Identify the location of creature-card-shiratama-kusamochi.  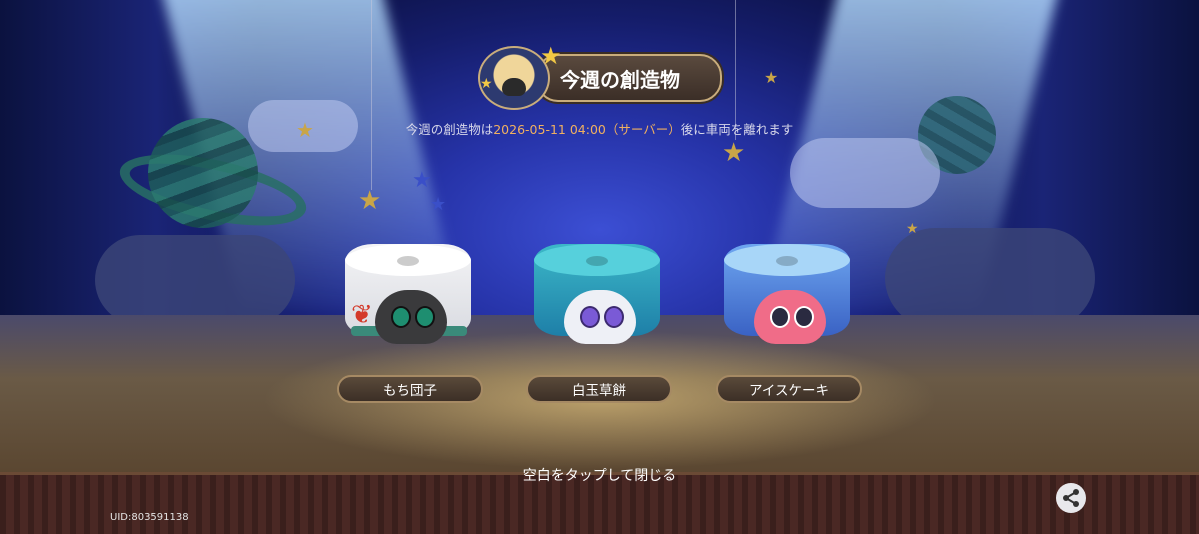
(597, 297).